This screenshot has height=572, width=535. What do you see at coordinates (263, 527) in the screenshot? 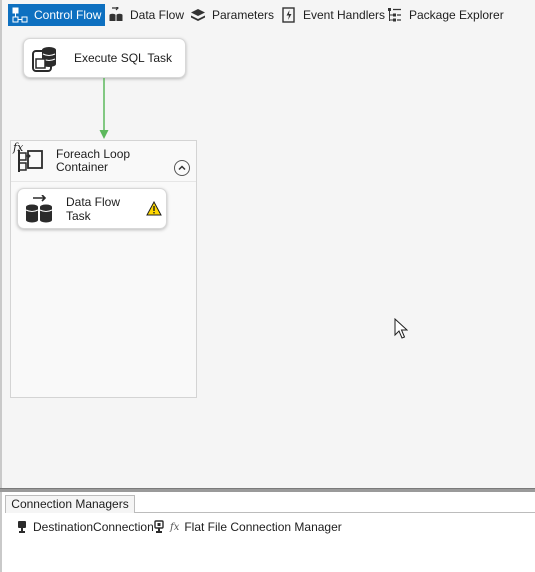
I see `connection-manager-label: Flat File Connection Manager` at bounding box center [263, 527].